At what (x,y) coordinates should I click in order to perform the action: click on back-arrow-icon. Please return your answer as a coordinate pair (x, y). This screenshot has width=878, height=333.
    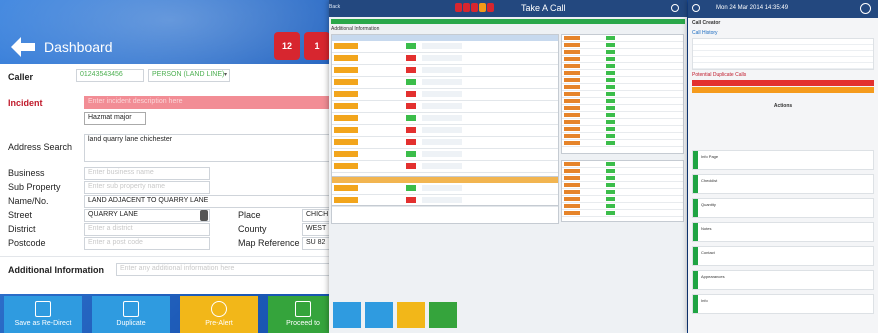
    Looking at the image, I should click on (23, 47).